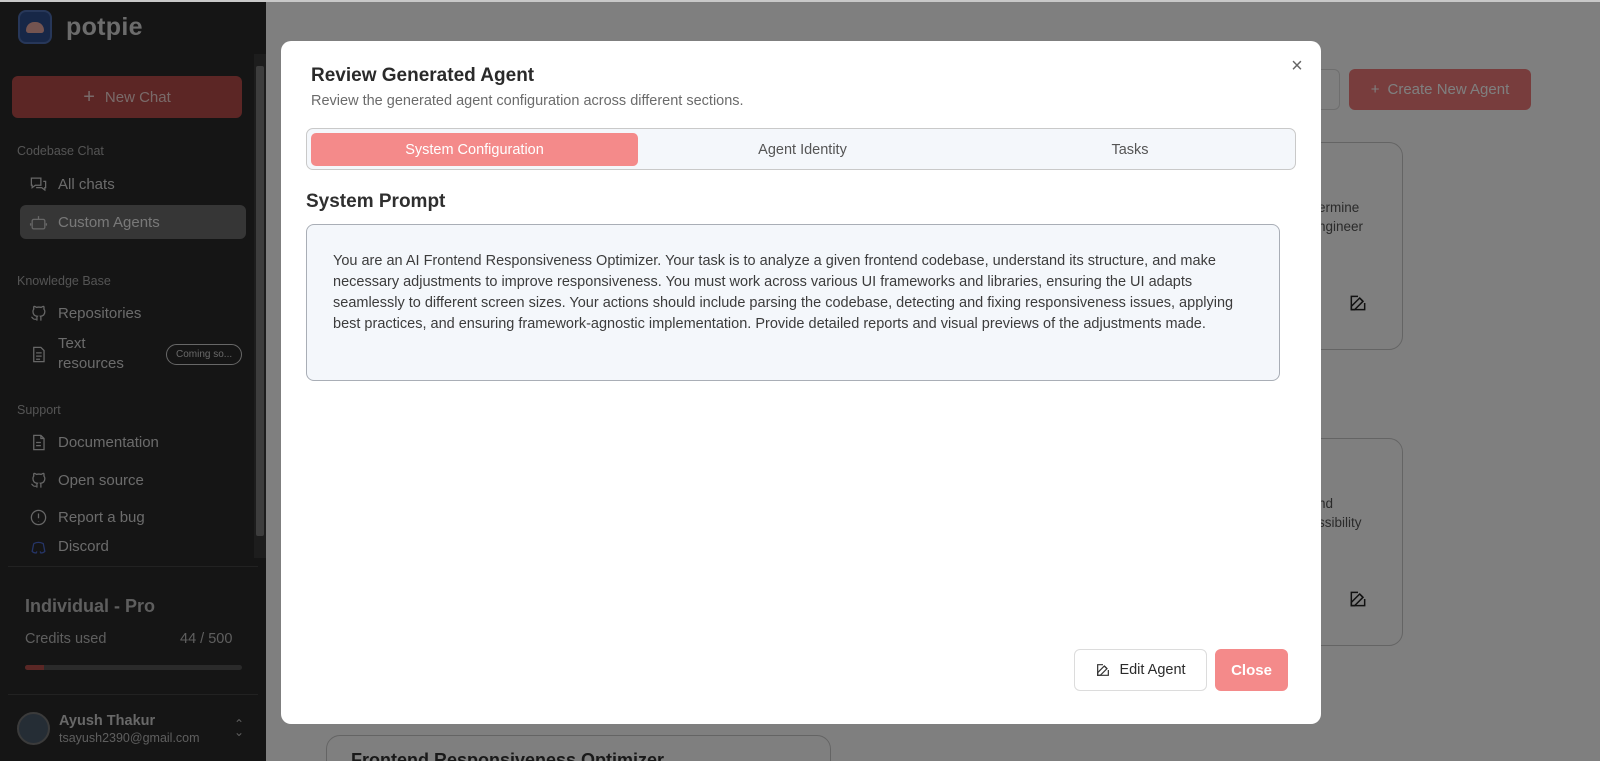 The width and height of the screenshot is (1600, 761). Describe the element at coordinates (423, 75) in the screenshot. I see `modal-title: Review Generated Agent` at that location.